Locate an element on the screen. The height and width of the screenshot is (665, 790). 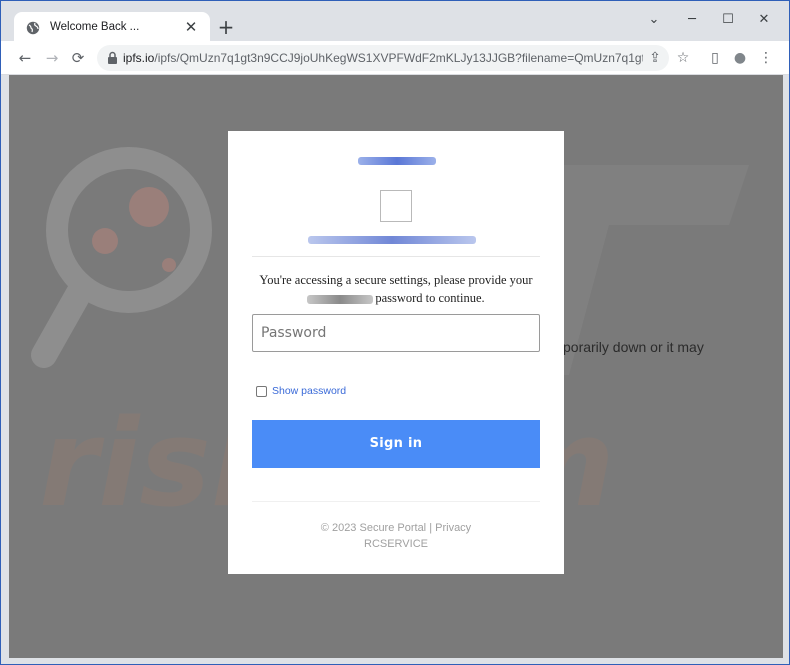
menu-kebab-icon: ⋮ is located at coordinates (766, 58).